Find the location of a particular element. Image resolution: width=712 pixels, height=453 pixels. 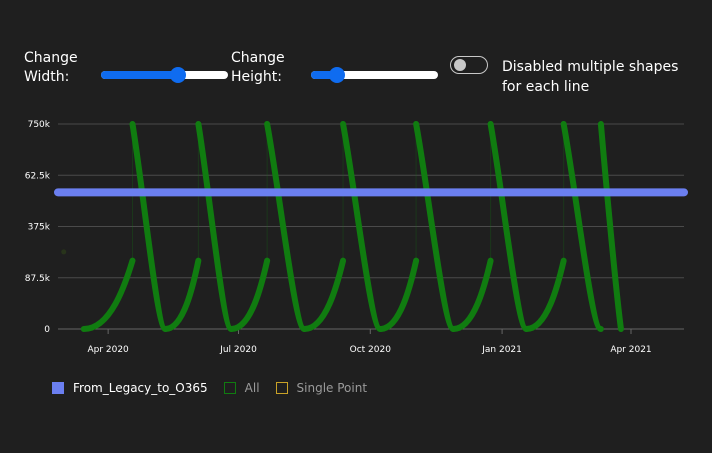

legend-label: All is located at coordinates (252, 388).